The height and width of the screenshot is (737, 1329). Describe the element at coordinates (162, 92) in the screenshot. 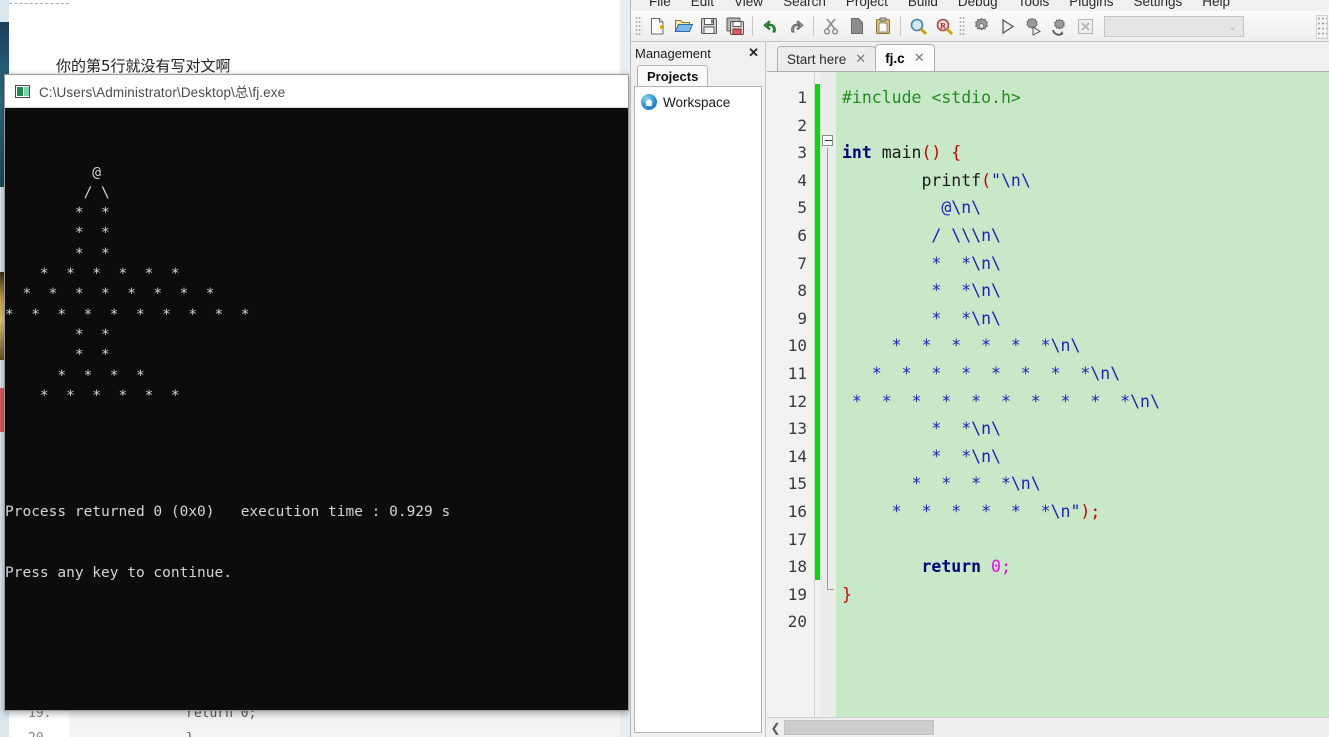

I see `console-title: C:\Users\Administrator\Desktop\总\fj.exe` at that location.